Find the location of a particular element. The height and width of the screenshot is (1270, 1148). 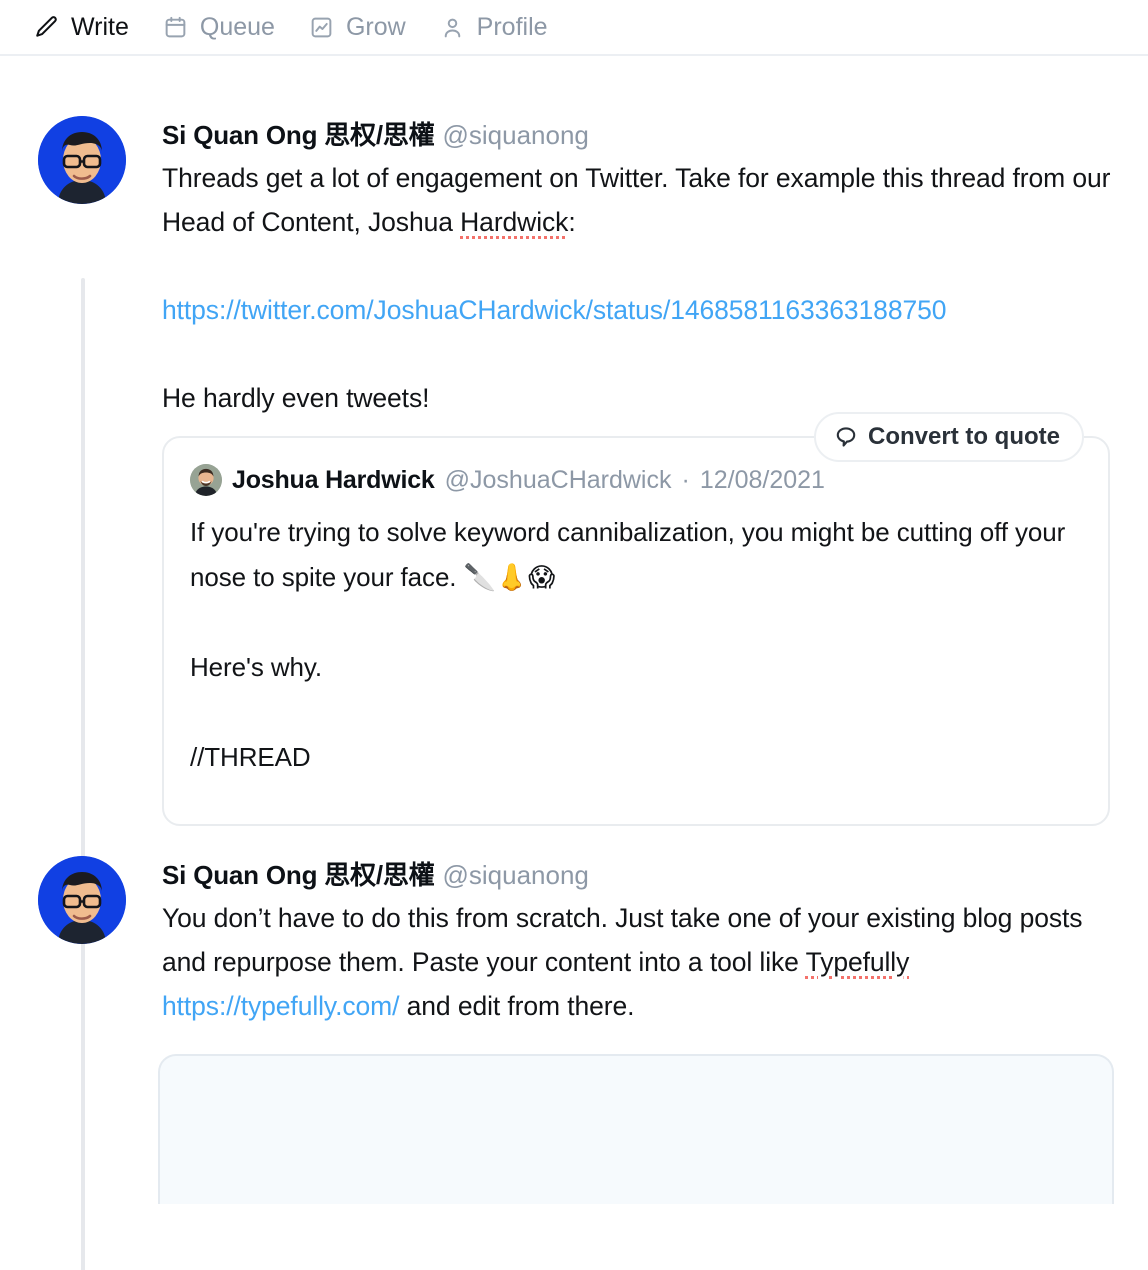

tweet-link-url: https://typefully.com/ is located at coordinates (280, 1006).